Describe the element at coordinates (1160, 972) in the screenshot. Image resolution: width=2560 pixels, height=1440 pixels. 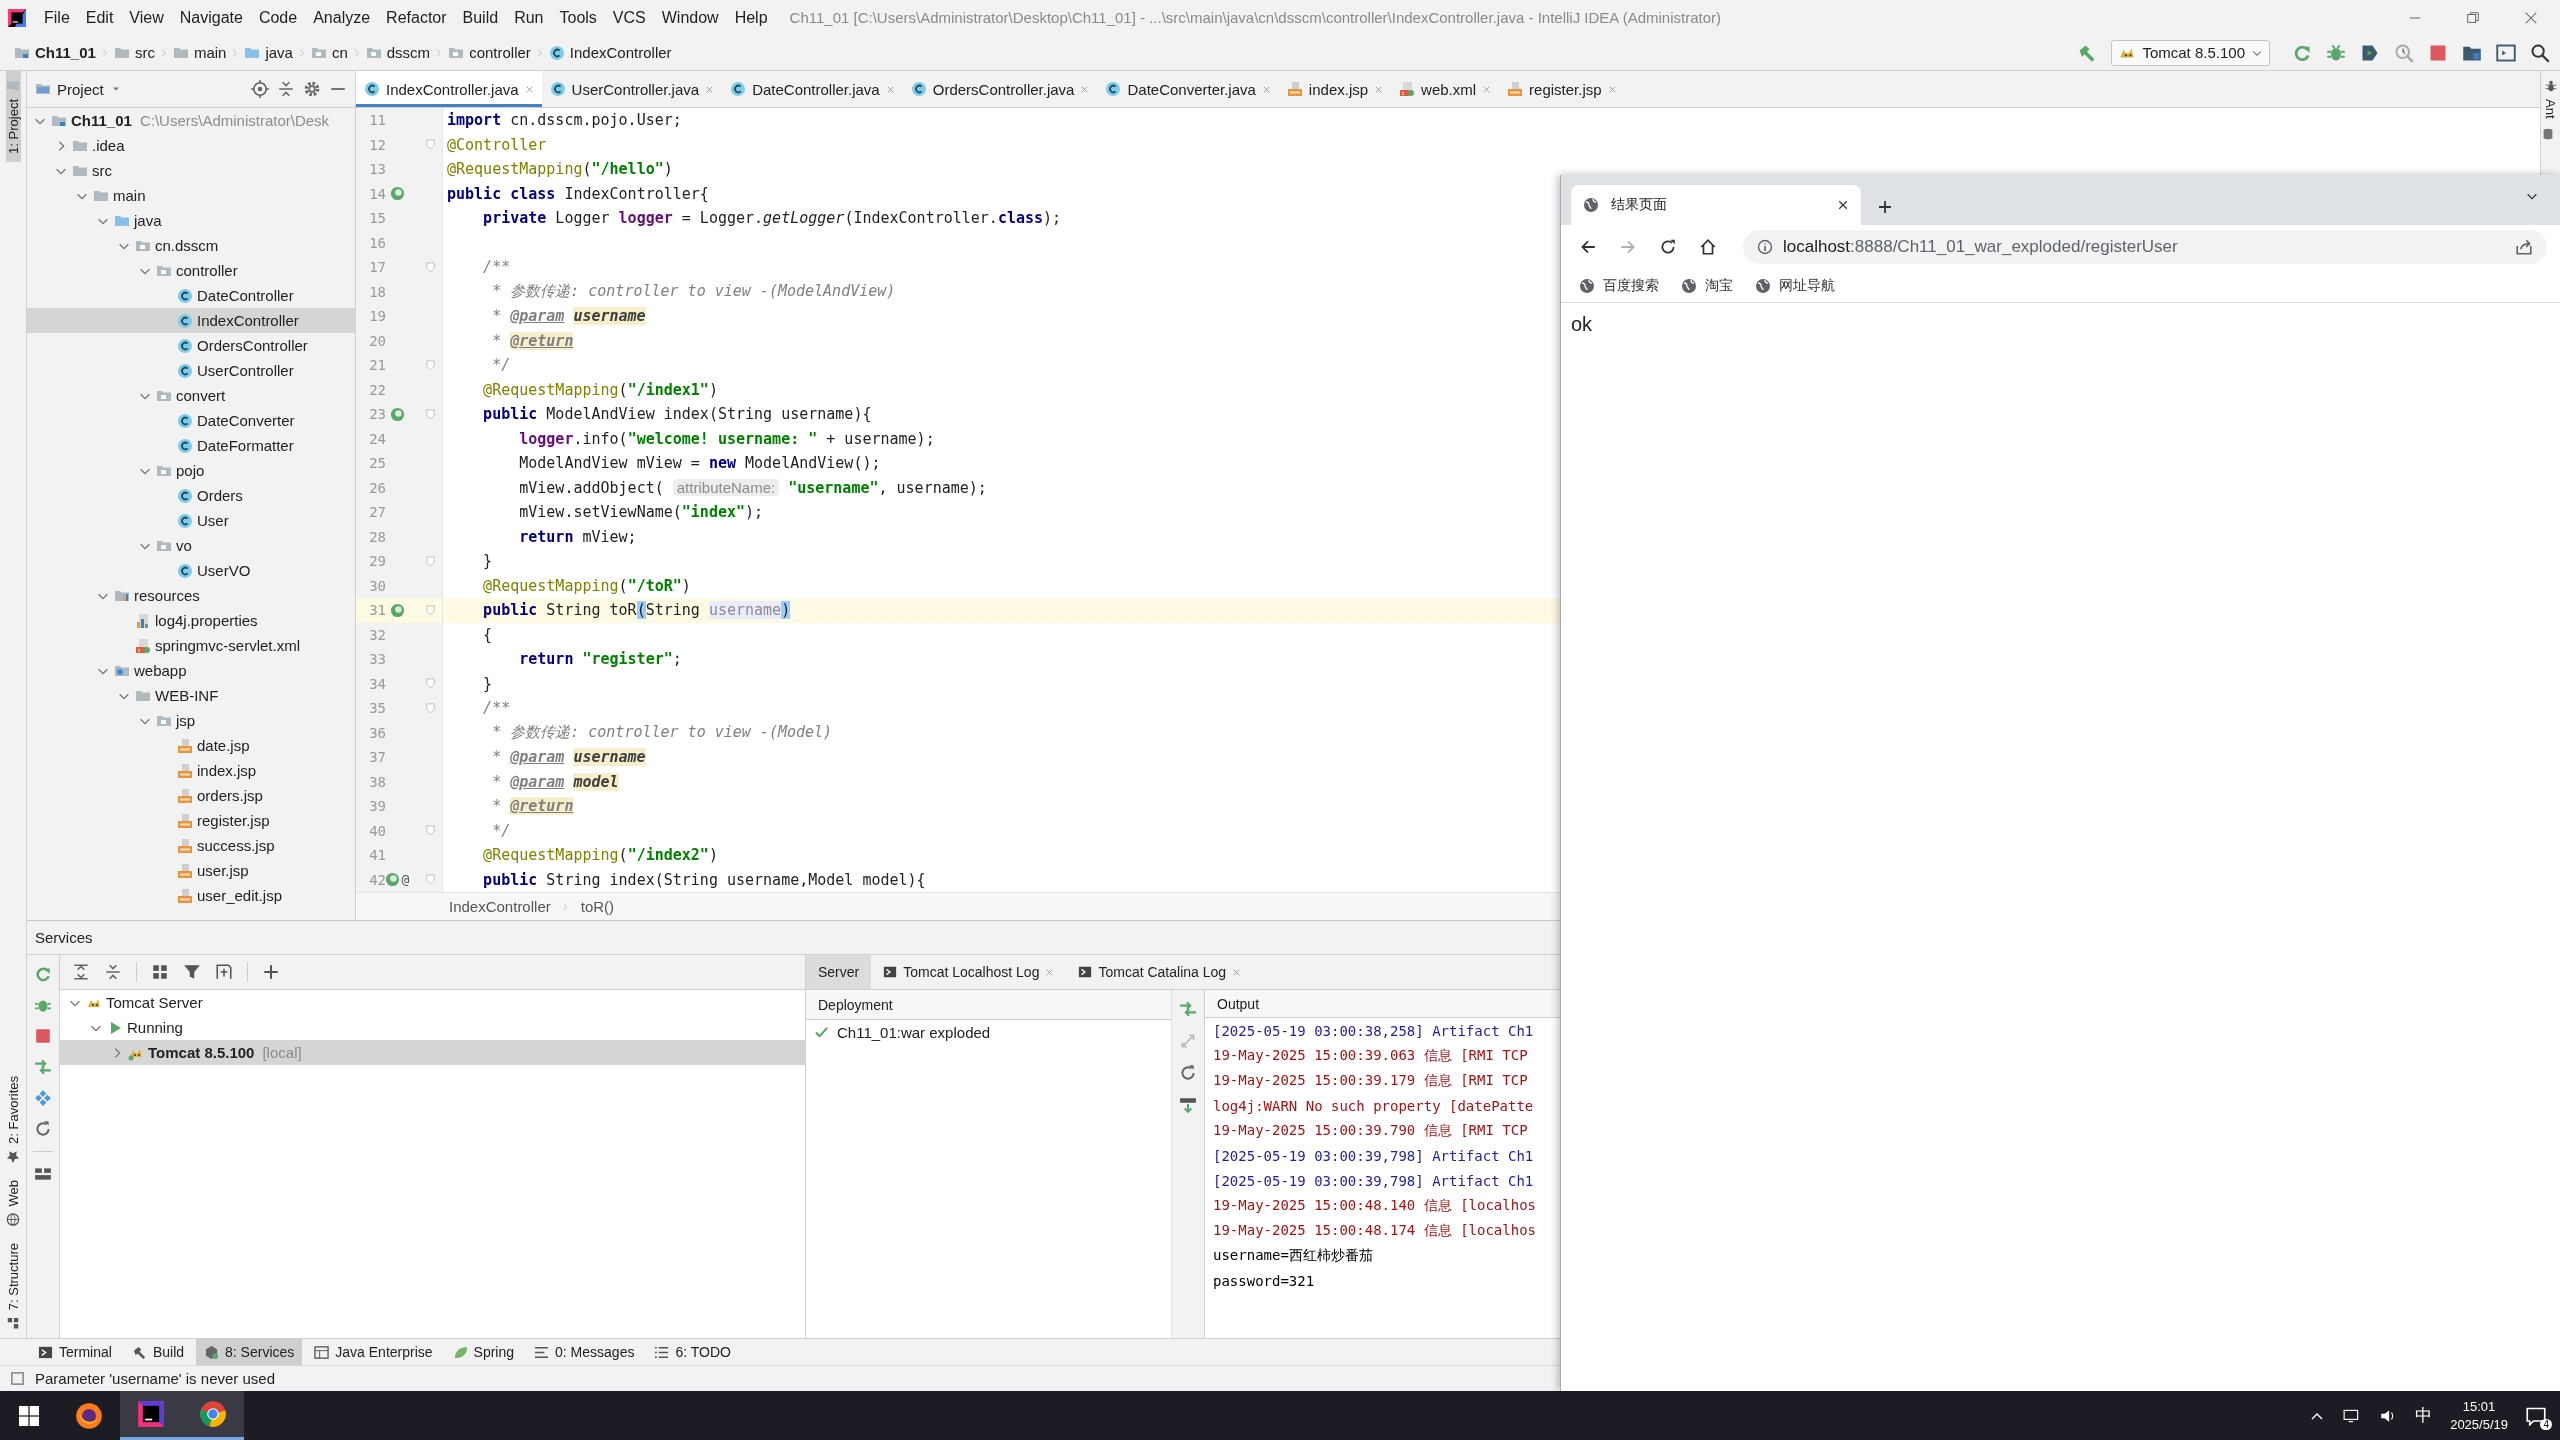
I see `panel-tab: Tomcat Catalina Log` at that location.